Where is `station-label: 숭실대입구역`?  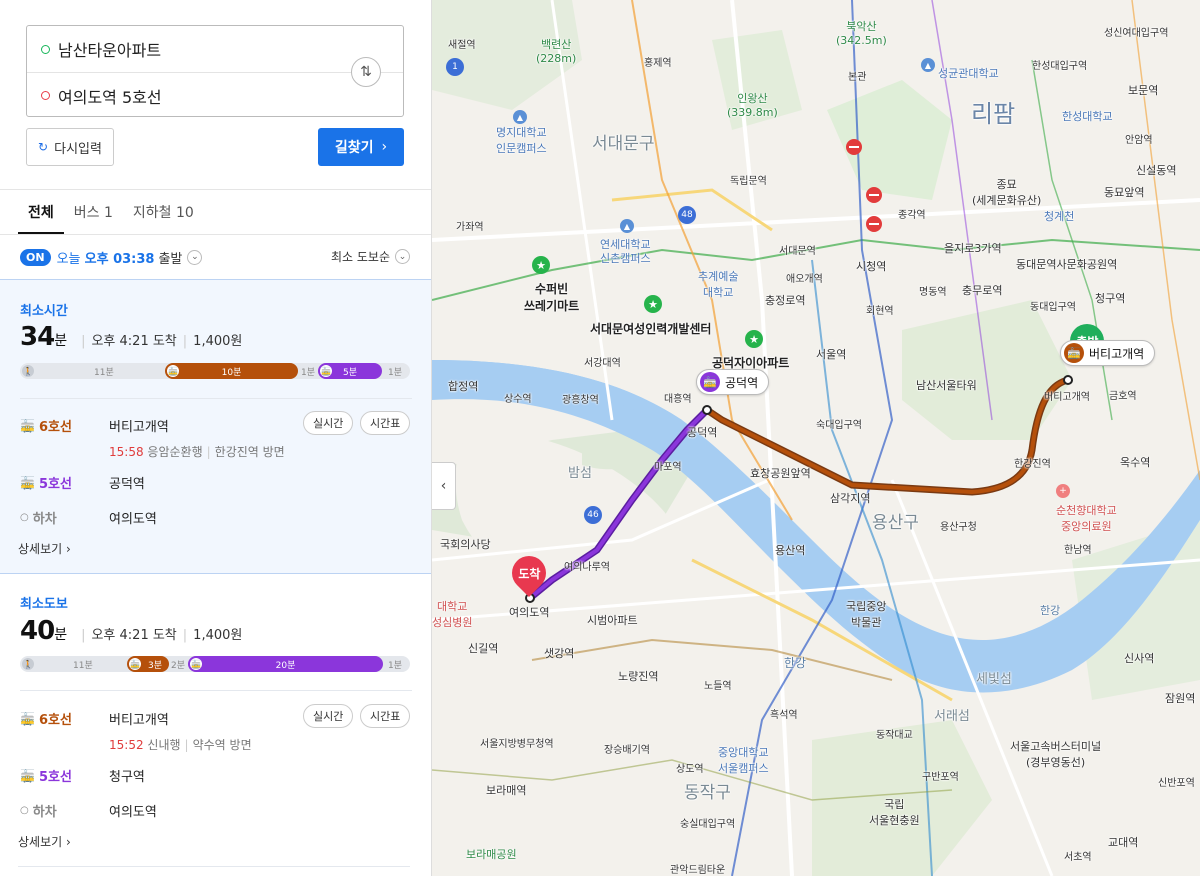
station-label: 숭실대입구역 is located at coordinates (708, 824).